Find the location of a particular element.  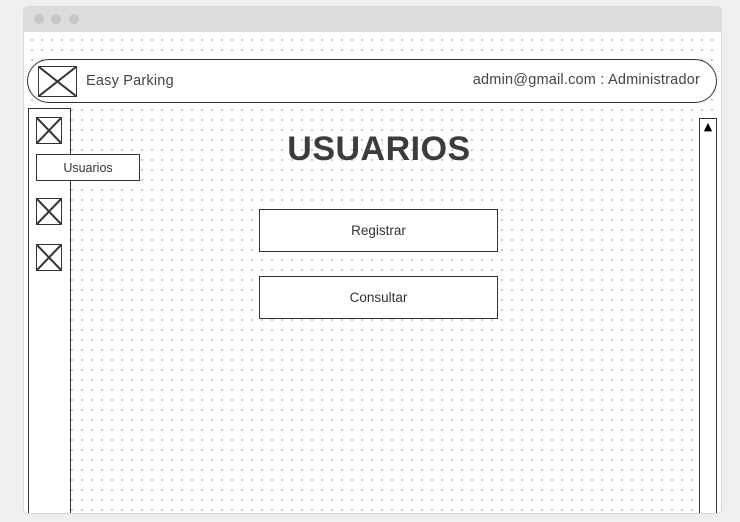

user-info: admin@gmail.com : Administrador is located at coordinates (586, 80).